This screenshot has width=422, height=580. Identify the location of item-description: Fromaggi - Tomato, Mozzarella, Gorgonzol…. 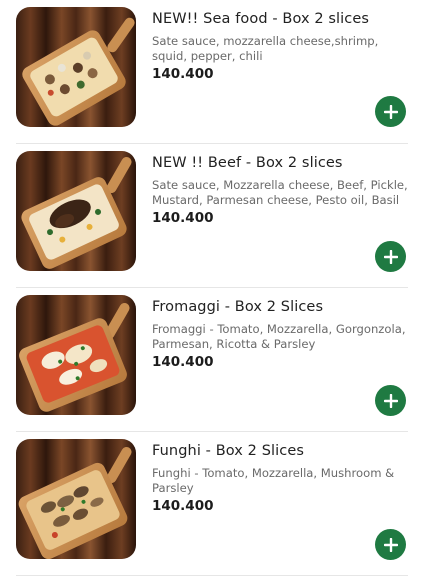
(279, 336).